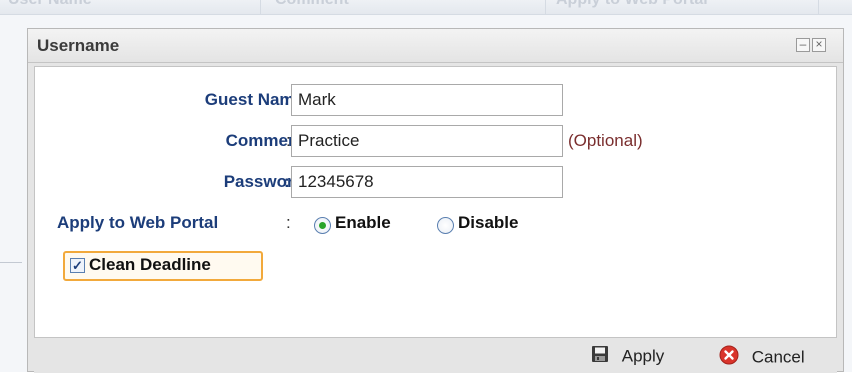 The width and height of the screenshot is (852, 373). Describe the element at coordinates (287, 99) in the screenshot. I see `guest-name-colon: :` at that location.